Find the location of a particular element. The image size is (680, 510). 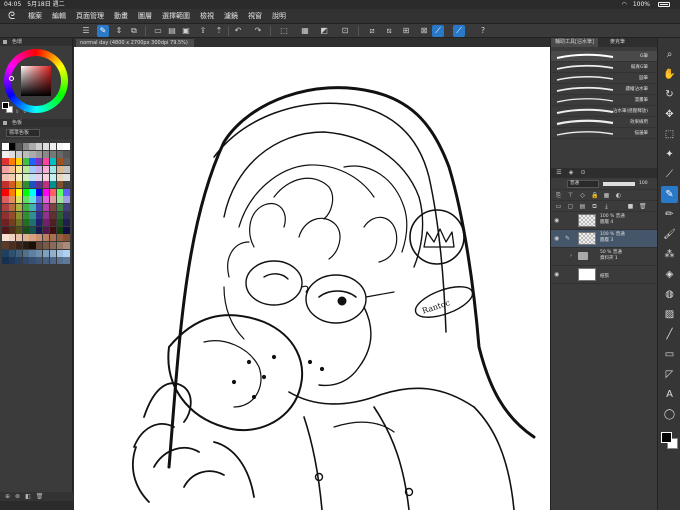

app-logo-icon: ᘓ is located at coordinates (13, 16).